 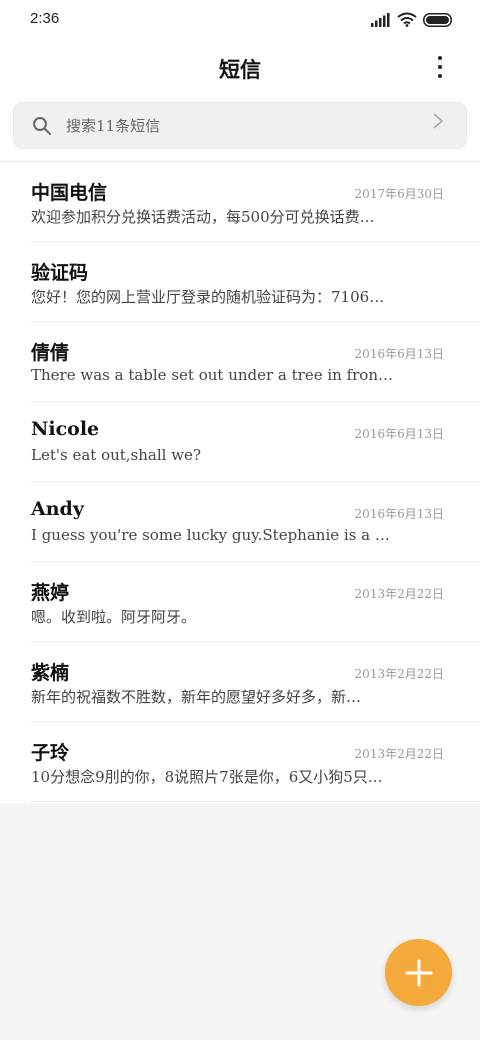 I want to click on page-title: 短信, so click(x=240, y=69).